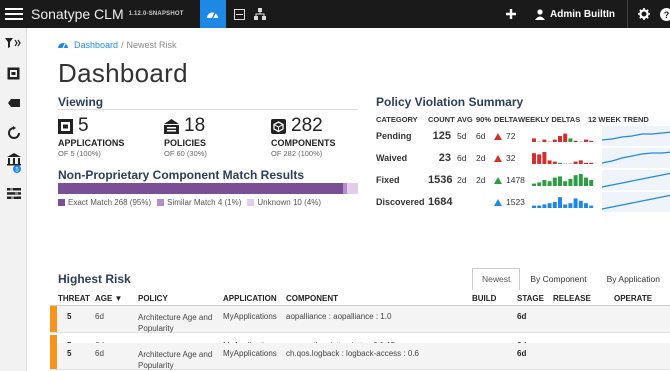 This screenshot has width=670, height=371. What do you see at coordinates (14, 14) in the screenshot?
I see `menu-icon` at bounding box center [14, 14].